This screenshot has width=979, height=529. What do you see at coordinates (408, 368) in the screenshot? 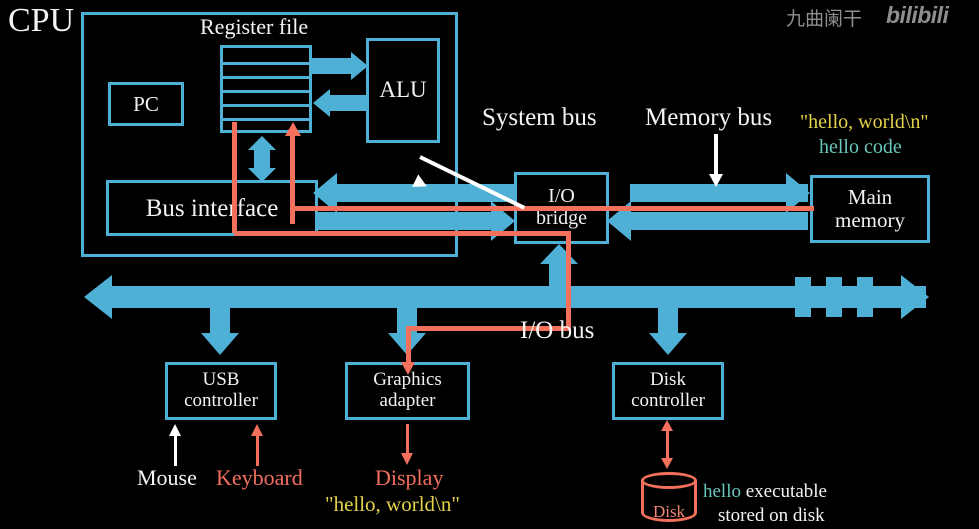
I see `red-path-arrow-head-into-graphics` at bounding box center [408, 368].